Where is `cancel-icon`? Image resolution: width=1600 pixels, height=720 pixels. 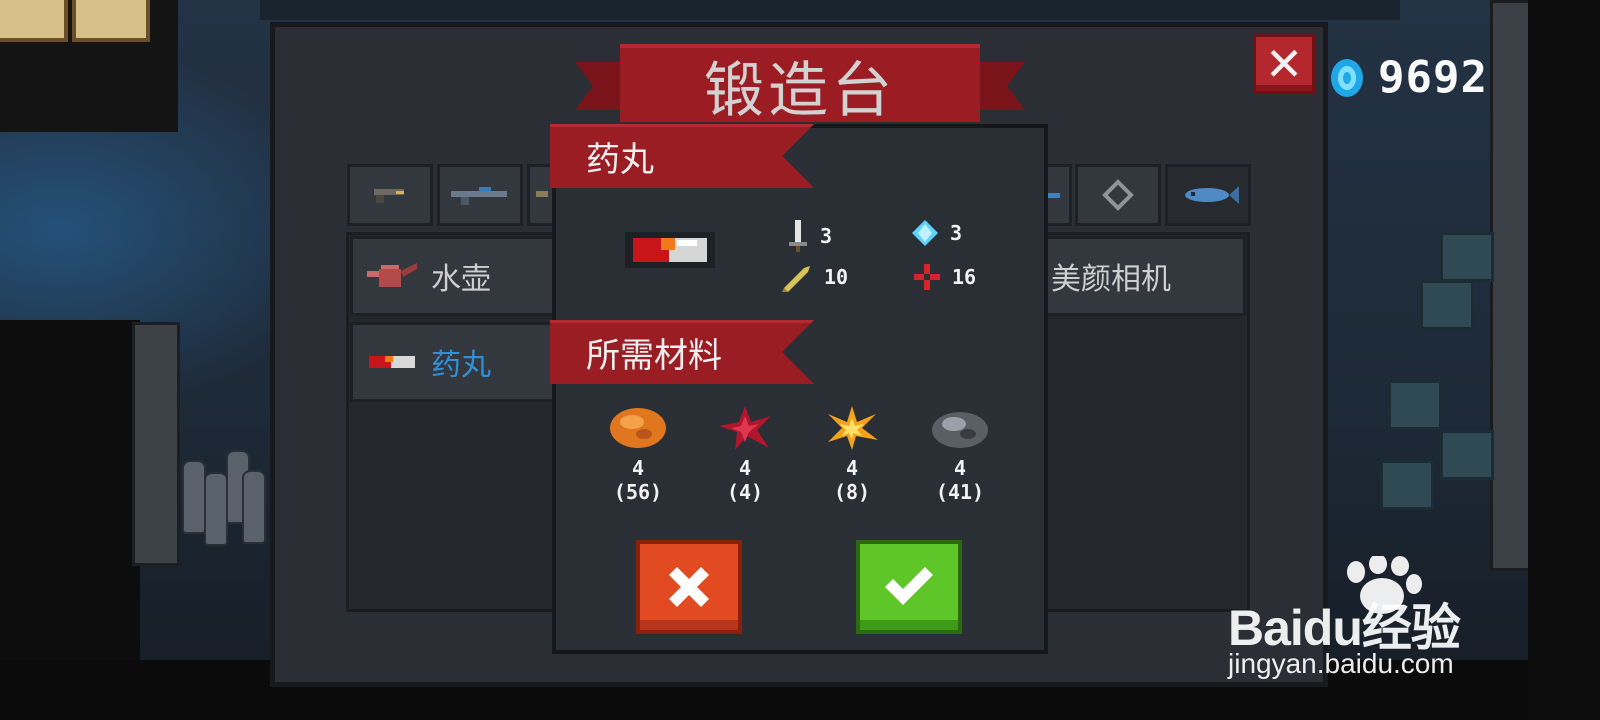 cancel-icon is located at coordinates (689, 587).